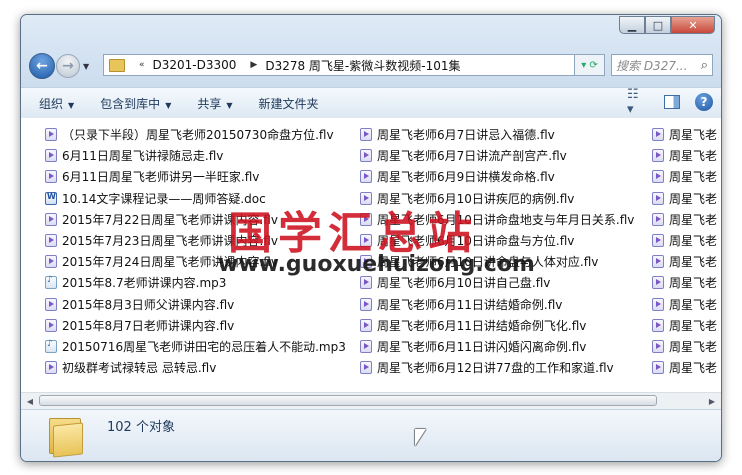  What do you see at coordinates (195, 198) in the screenshot?
I see `file-item: 10.14文字课程记录——周师答疑.doc` at bounding box center [195, 198].